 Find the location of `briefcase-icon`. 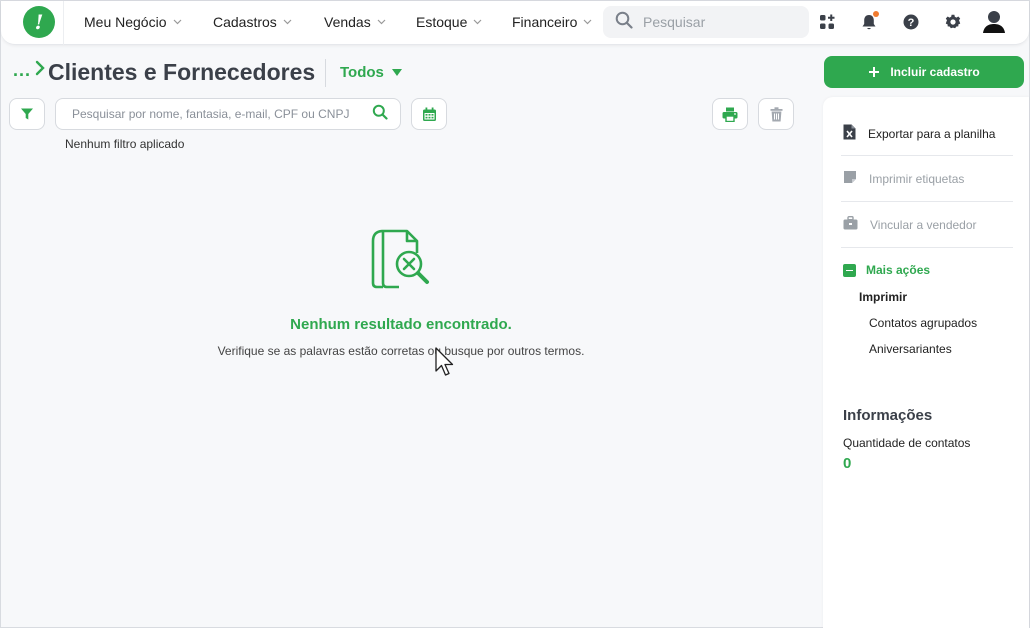

briefcase-icon is located at coordinates (850, 224).